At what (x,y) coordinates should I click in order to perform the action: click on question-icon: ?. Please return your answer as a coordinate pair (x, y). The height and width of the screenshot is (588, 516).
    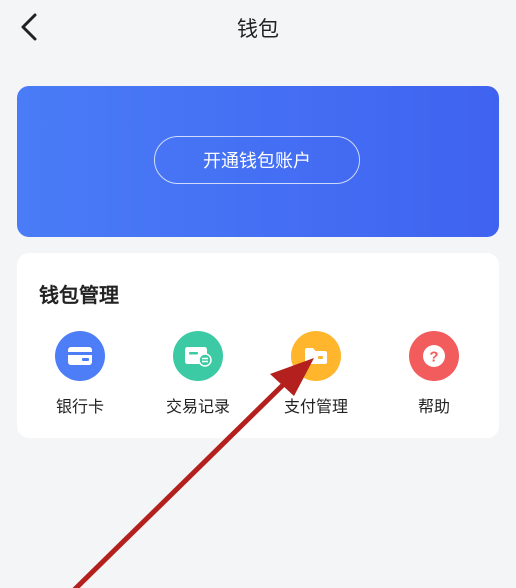
    Looking at the image, I should click on (434, 356).